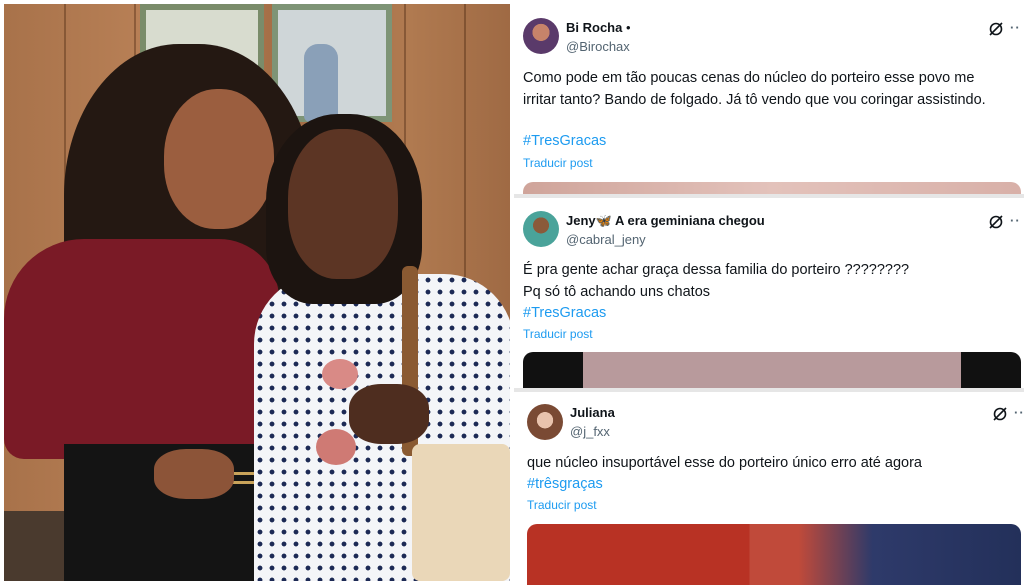  Describe the element at coordinates (461, 512) in the screenshot. I see `straw-bag` at that location.